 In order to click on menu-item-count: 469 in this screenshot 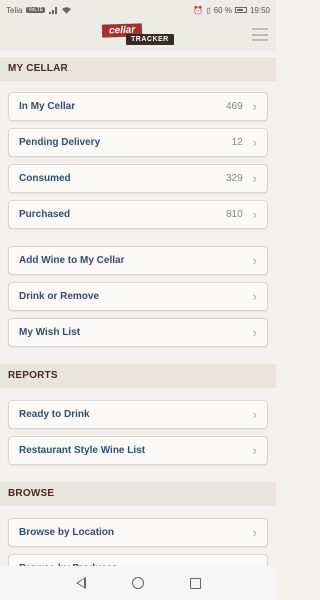, I will do `click(234, 106)`.